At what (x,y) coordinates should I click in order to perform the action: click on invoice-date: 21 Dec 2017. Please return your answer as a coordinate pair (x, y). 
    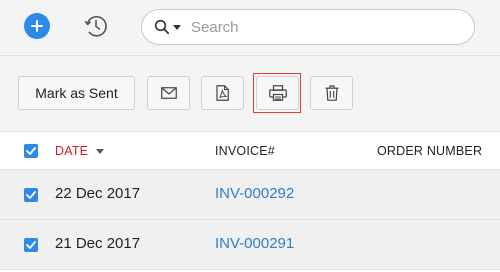
    Looking at the image, I should click on (98, 243).